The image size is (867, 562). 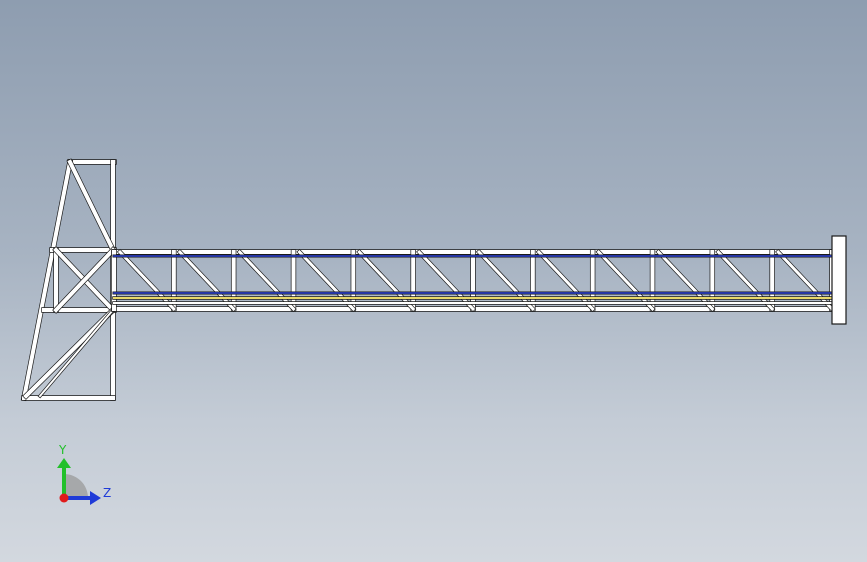 I want to click on z-axis-label: Z, so click(x=107, y=493).